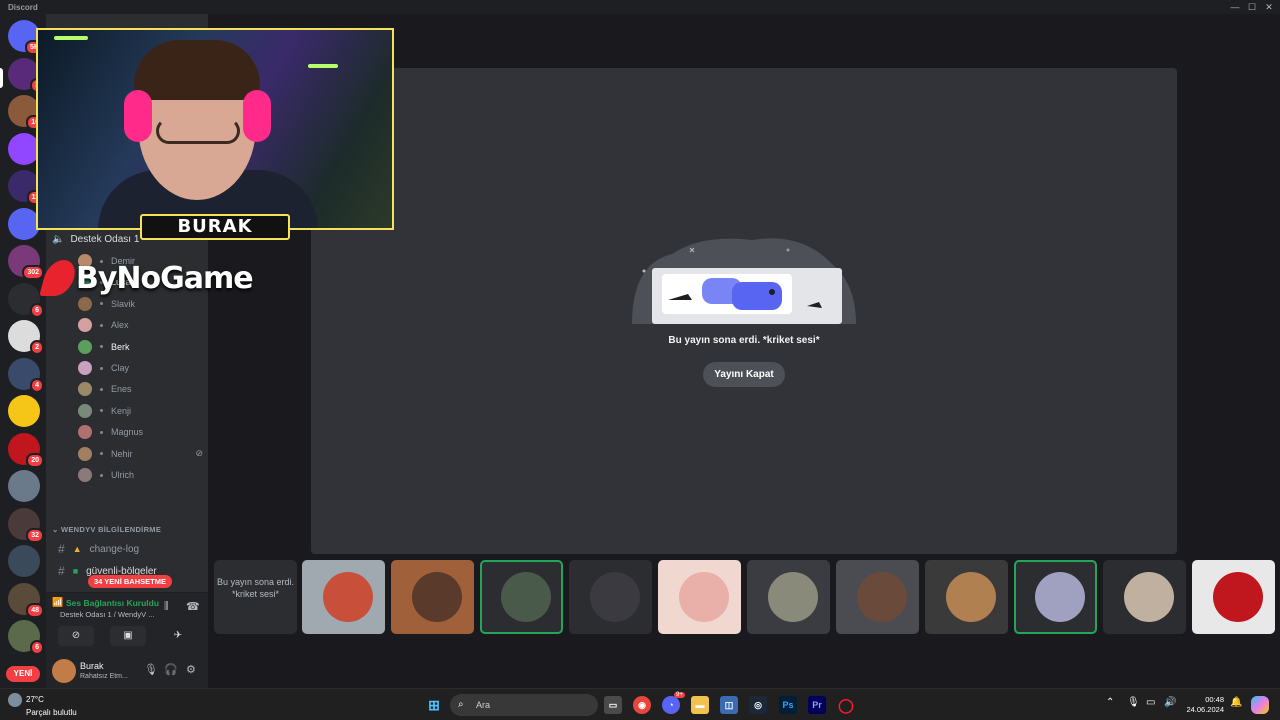 The width and height of the screenshot is (1280, 720). What do you see at coordinates (140, 475) in the screenshot?
I see `voice-member: Ulrich` at bounding box center [140, 475].